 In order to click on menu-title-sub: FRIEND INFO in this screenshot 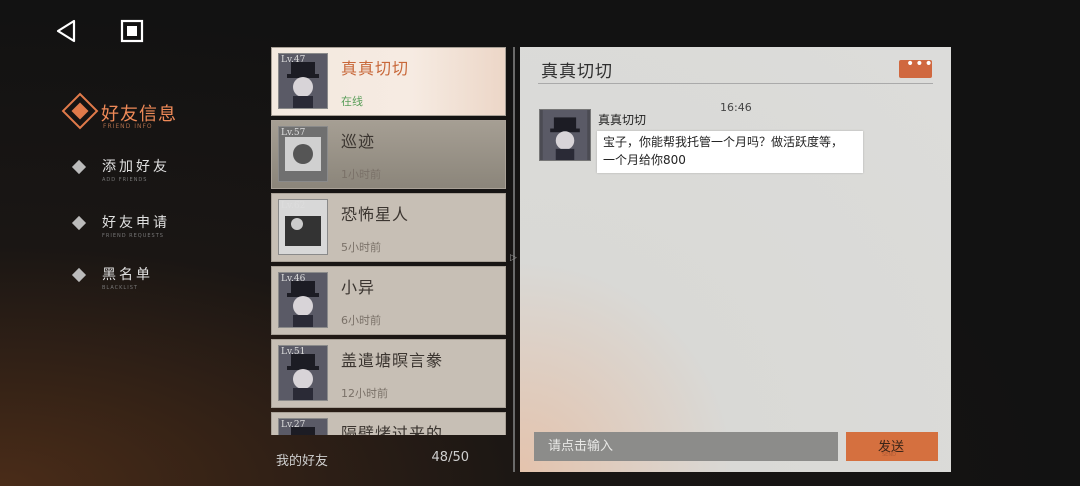, I will do `click(128, 126)`.